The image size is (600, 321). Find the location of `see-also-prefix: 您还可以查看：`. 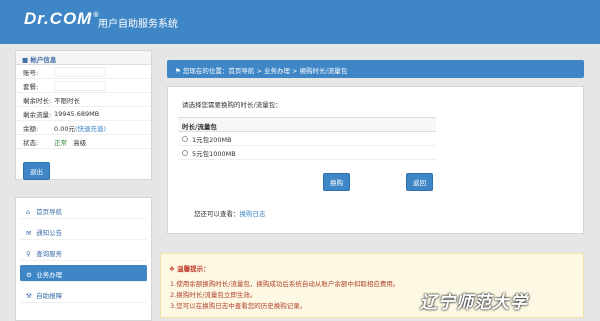

see-also-prefix: 您还可以查看： is located at coordinates (217, 214).